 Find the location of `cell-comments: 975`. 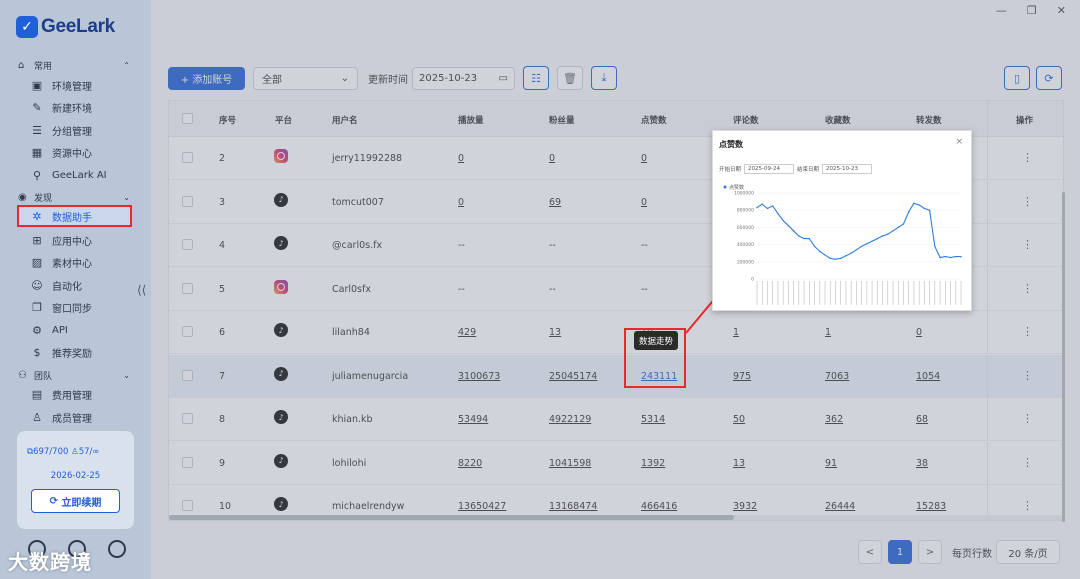

cell-comments: 975 is located at coordinates (742, 376).